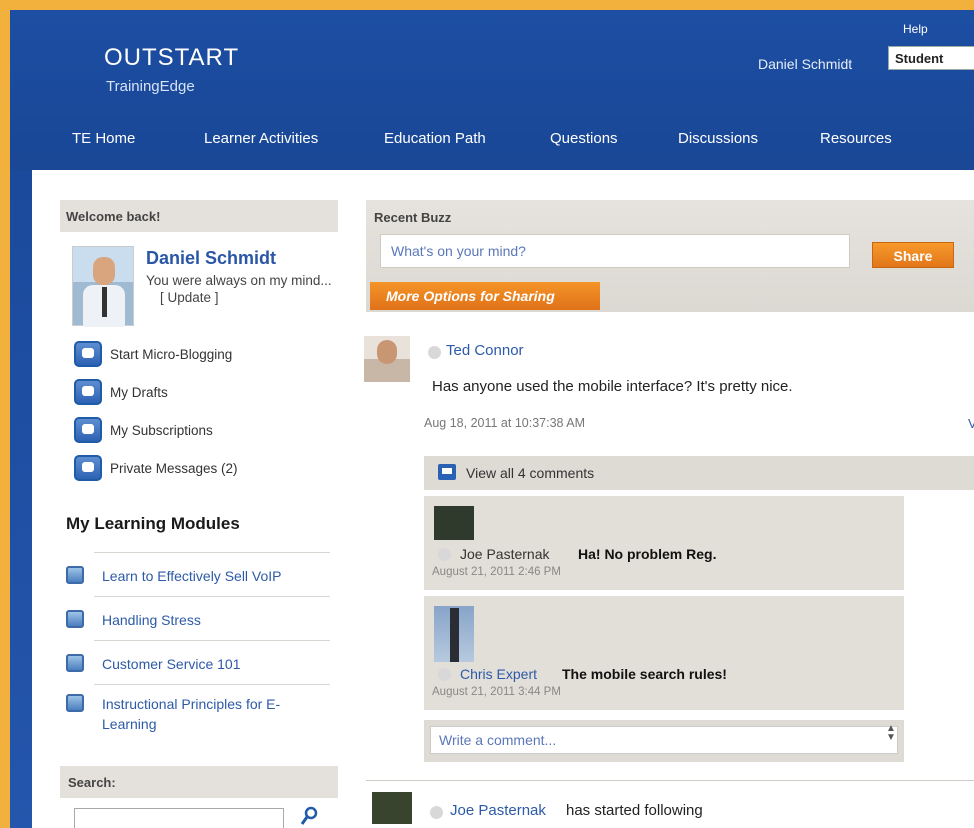  What do you see at coordinates (88, 430) in the screenshot?
I see `subscriptions-icon` at bounding box center [88, 430].